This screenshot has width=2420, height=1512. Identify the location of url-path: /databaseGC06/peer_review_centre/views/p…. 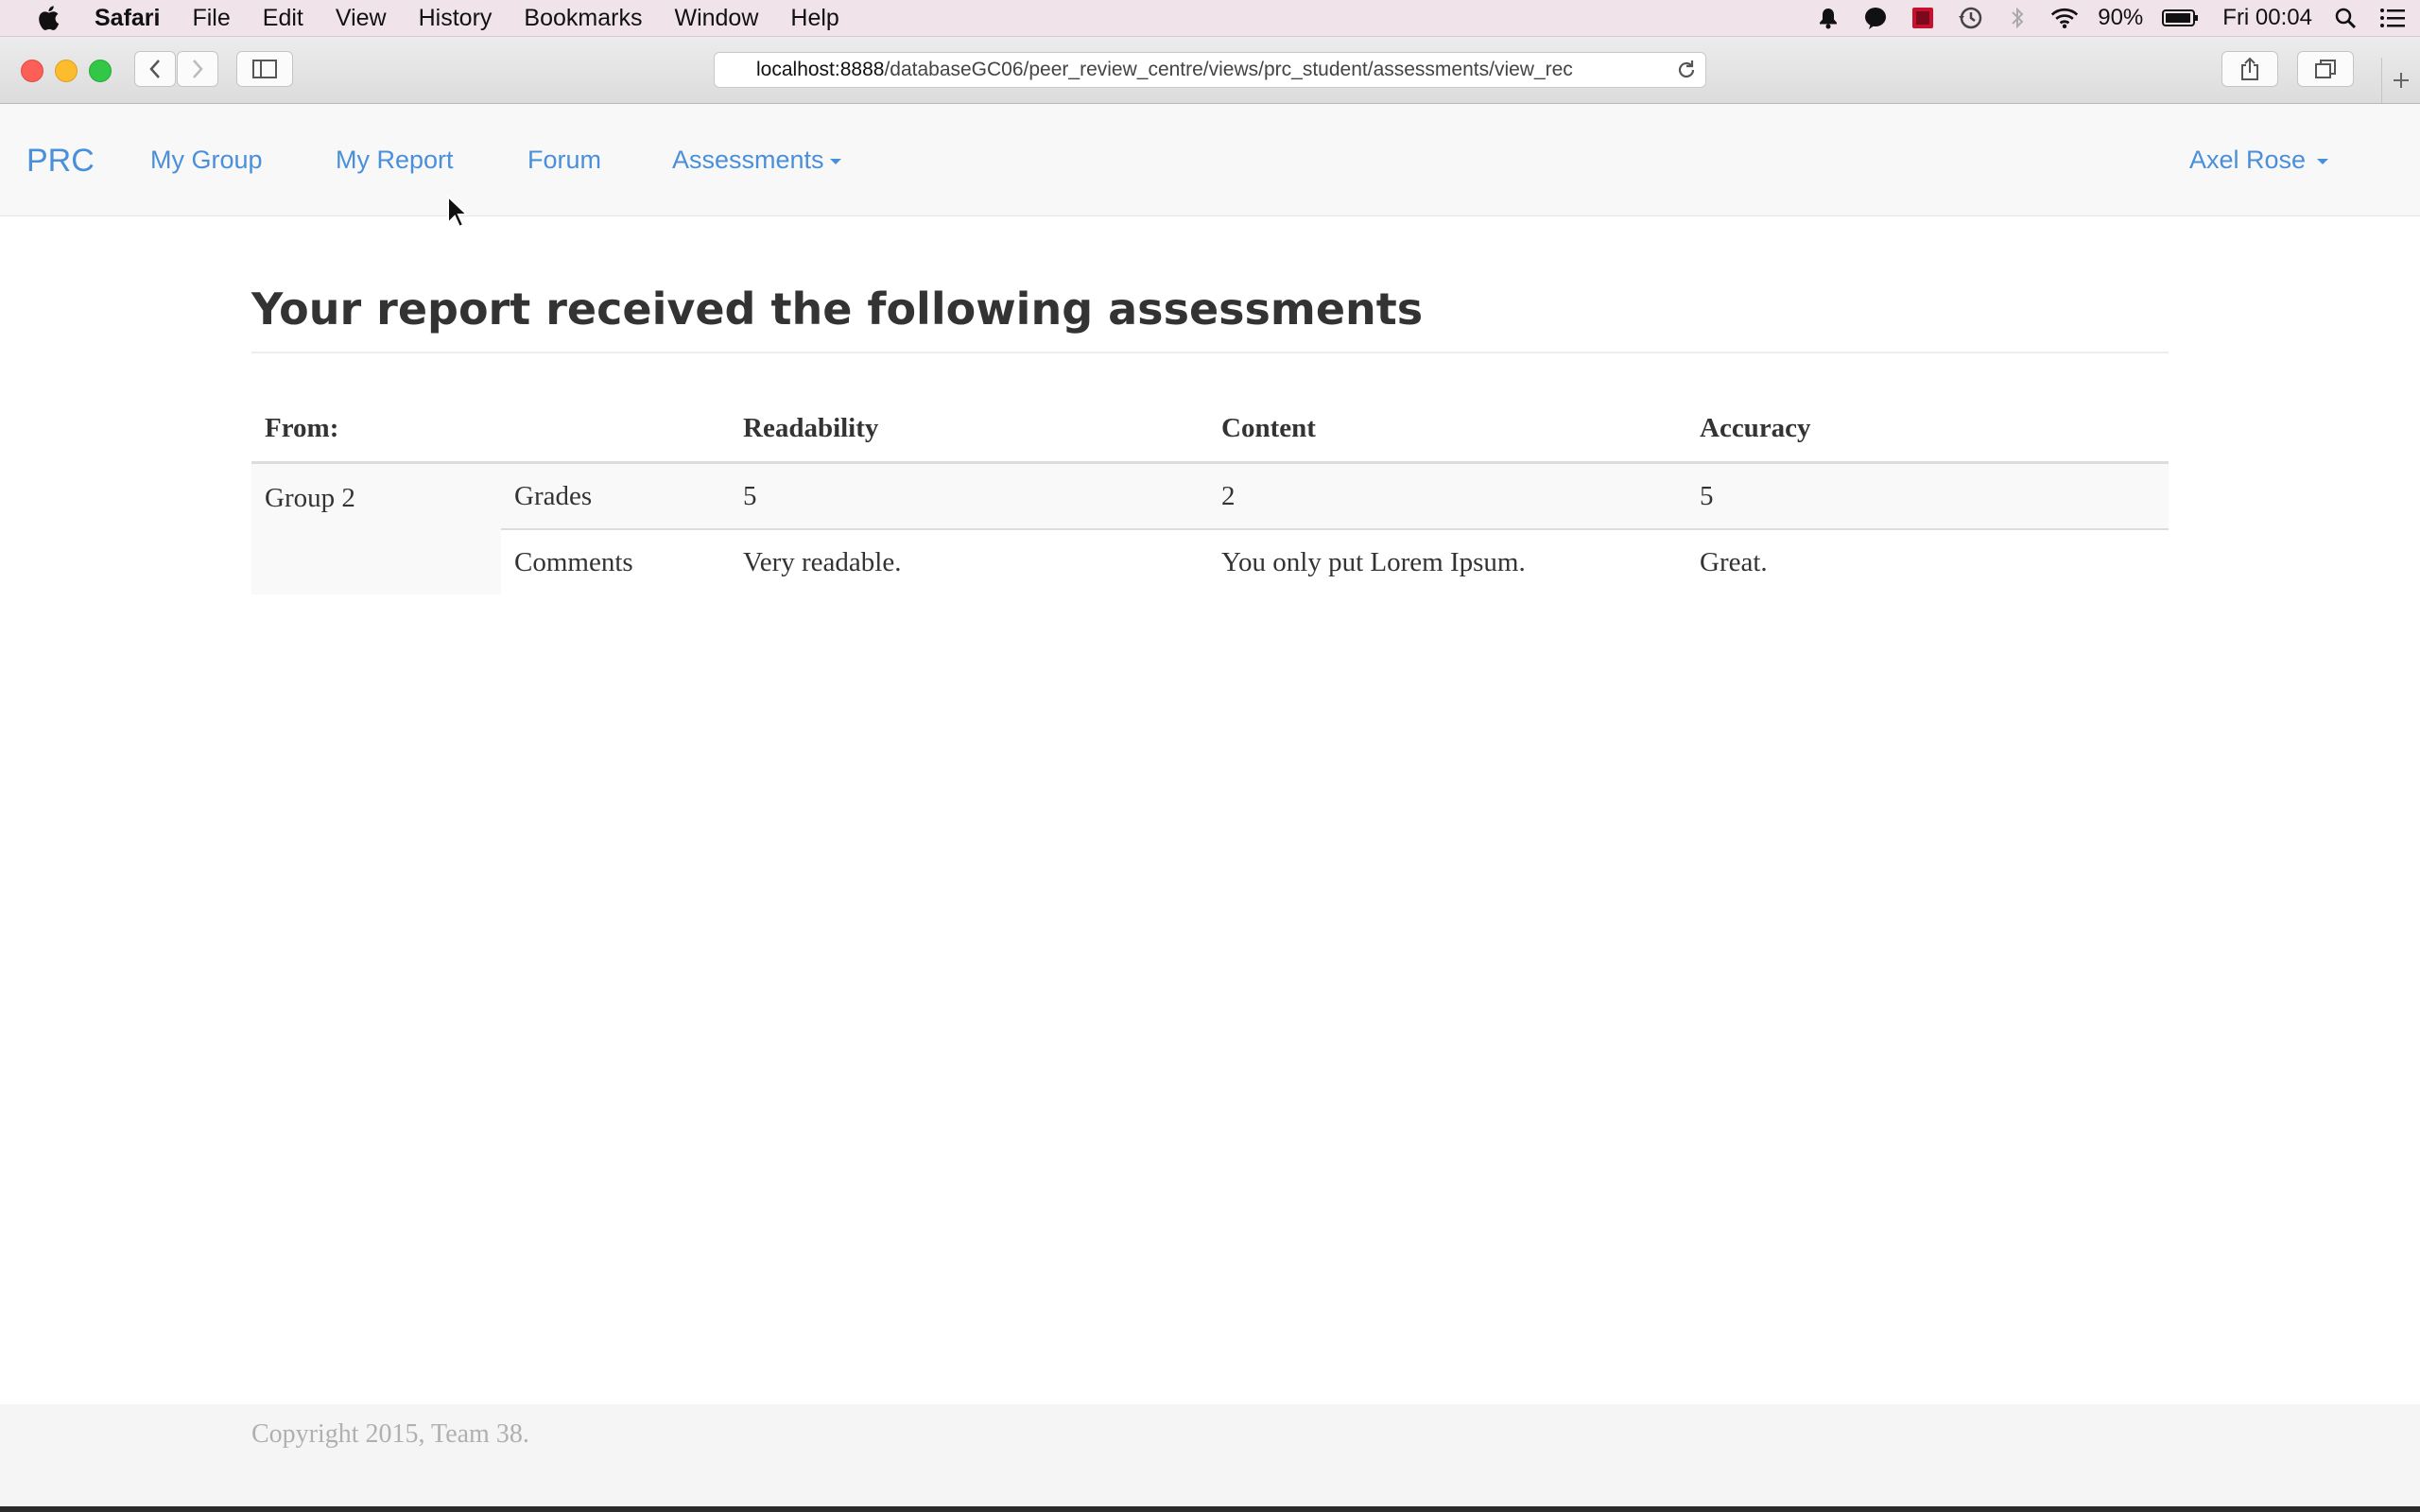
(1228, 69).